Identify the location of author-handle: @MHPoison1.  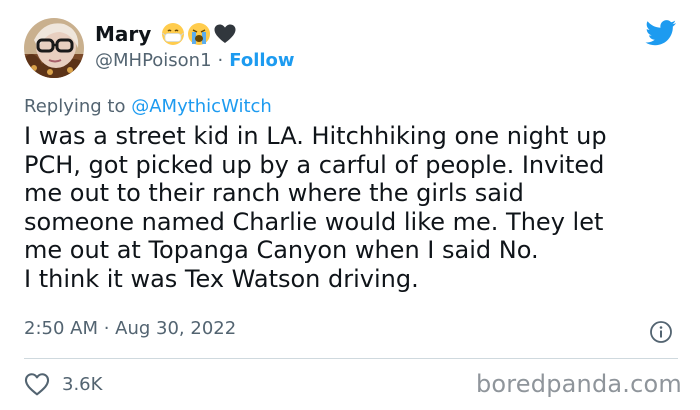
(153, 60).